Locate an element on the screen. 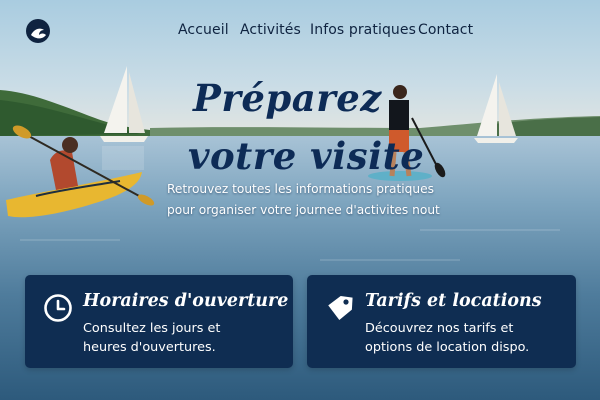  page-title-line-1: Préparez is located at coordinates (287, 98).